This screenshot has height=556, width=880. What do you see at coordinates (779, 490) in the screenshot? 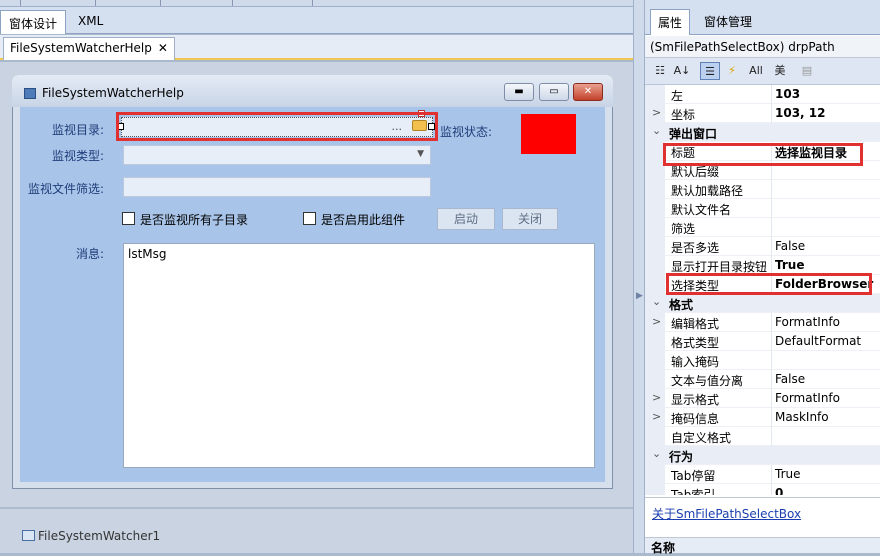
I see `property-value: 0` at bounding box center [779, 490].